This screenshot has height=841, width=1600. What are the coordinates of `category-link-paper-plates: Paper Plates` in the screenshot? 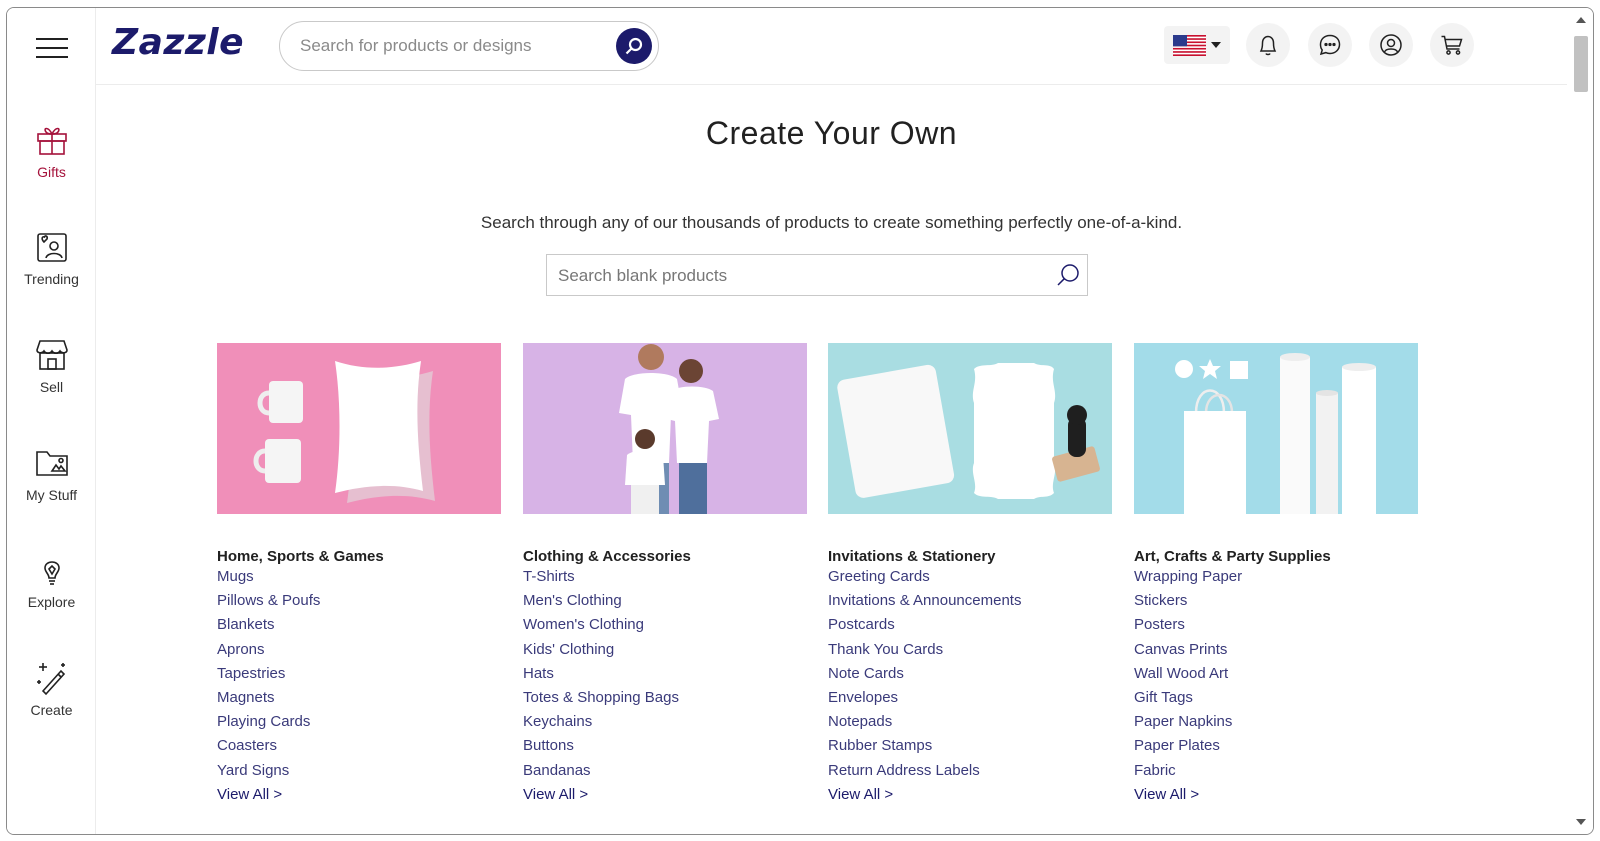 It's located at (1276, 746).